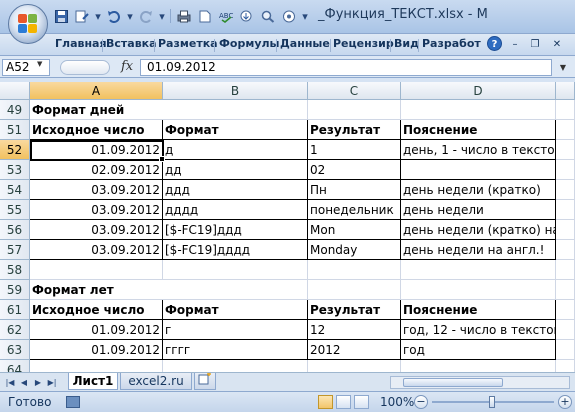 The height and width of the screenshot is (412, 575). I want to click on customize-icon, so click(82, 16).